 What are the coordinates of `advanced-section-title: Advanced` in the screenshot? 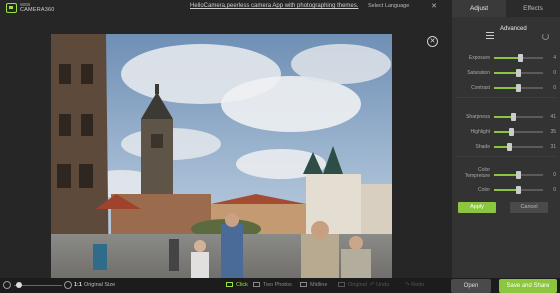 It's located at (513, 29).